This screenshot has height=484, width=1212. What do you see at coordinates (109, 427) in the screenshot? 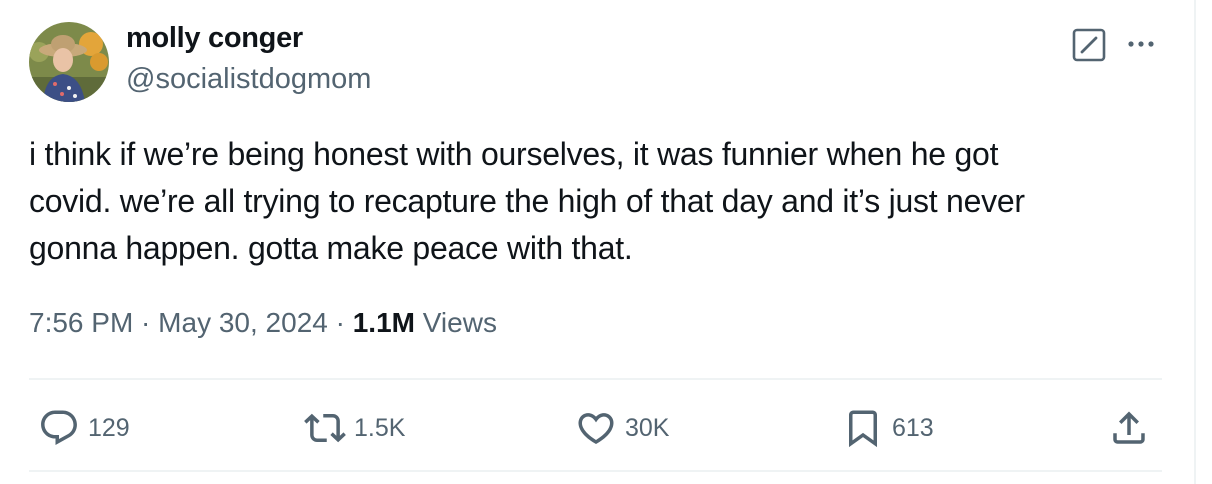
I see `reply-count: 129` at bounding box center [109, 427].